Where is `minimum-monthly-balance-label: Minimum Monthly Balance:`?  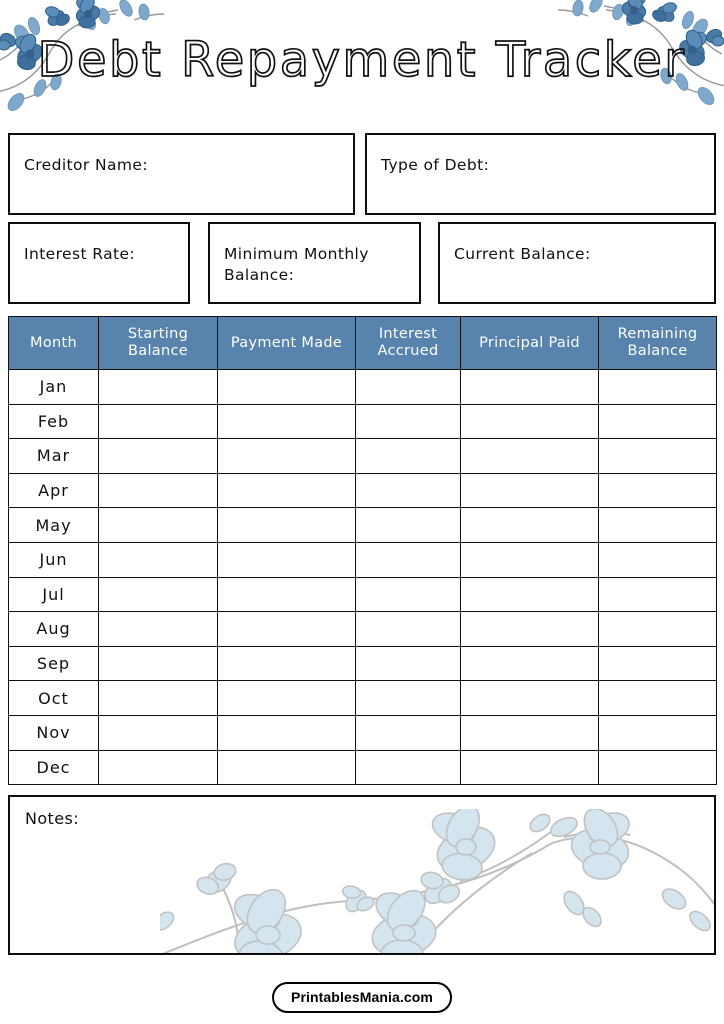 minimum-monthly-balance-label: Minimum Monthly Balance: is located at coordinates (296, 264).